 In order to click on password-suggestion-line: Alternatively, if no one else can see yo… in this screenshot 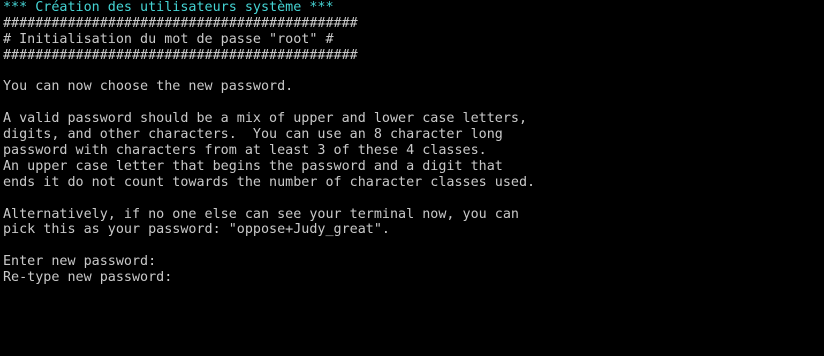, I will do `click(261, 214)`.